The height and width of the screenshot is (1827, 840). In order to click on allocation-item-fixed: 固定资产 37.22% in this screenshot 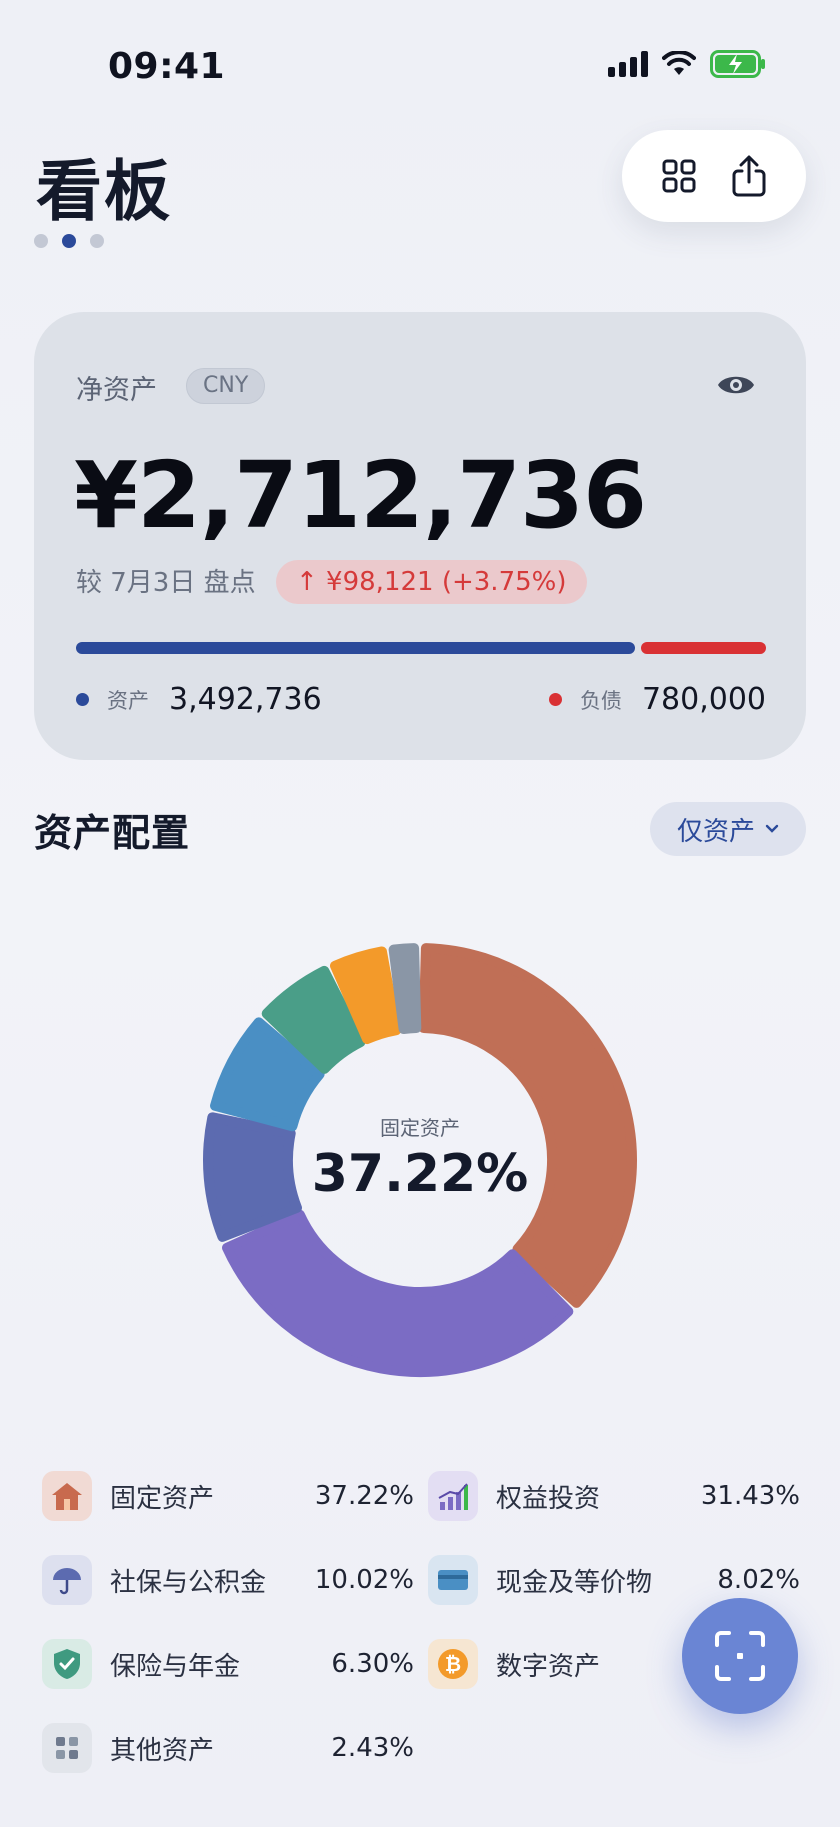, I will do `click(228, 1496)`.